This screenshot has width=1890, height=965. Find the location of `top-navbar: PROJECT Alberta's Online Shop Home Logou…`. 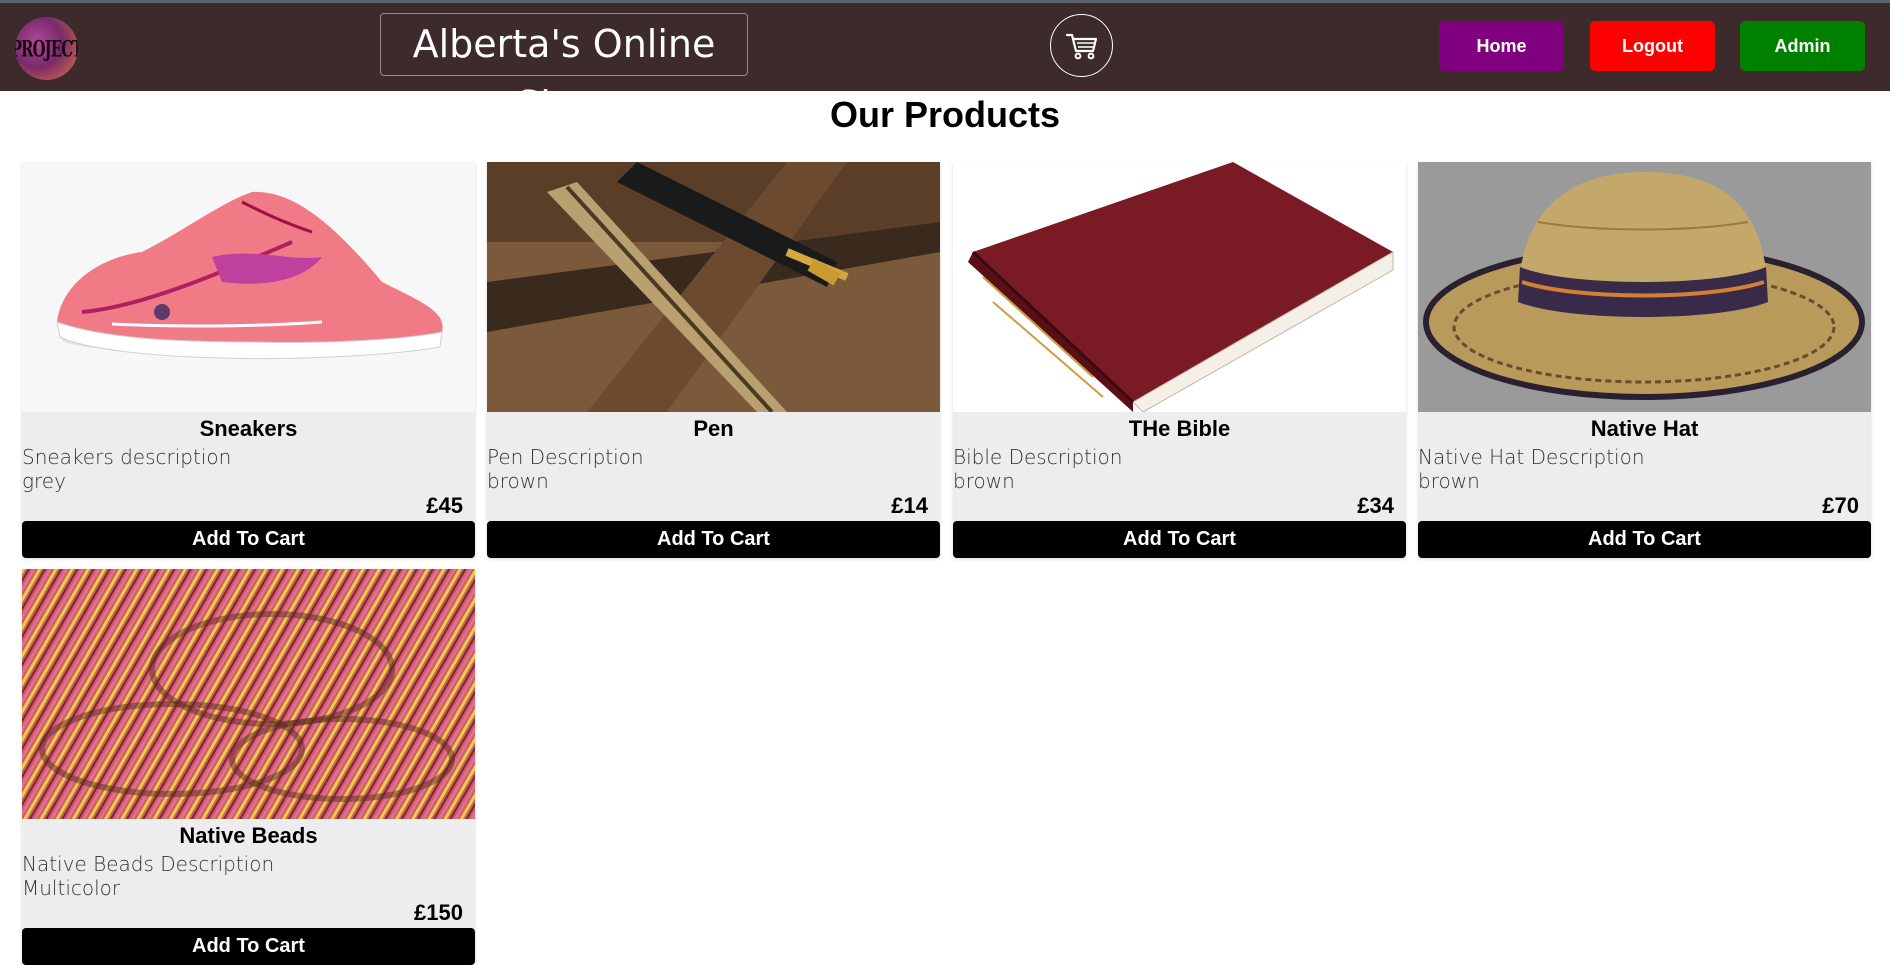

top-navbar: PROJECT Alberta's Online Shop Home Logou… is located at coordinates (945, 65).